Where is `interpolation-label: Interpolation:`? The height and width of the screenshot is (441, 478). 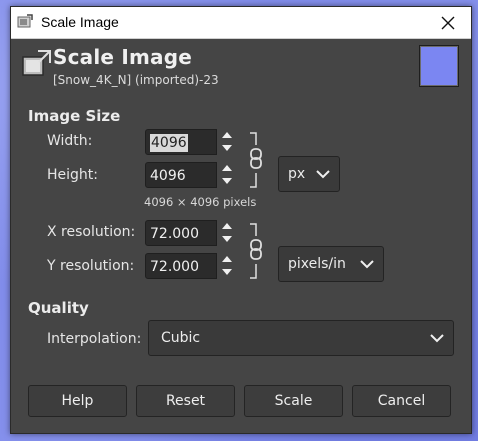 interpolation-label: Interpolation: is located at coordinates (94, 339).